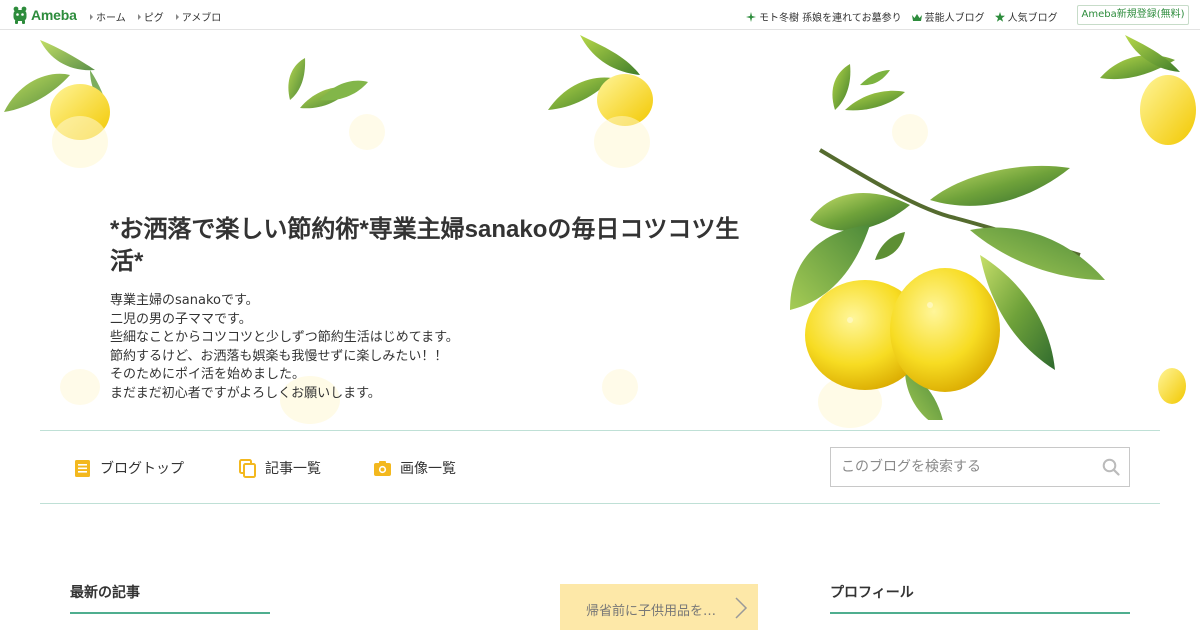 The height and width of the screenshot is (630, 1200). What do you see at coordinates (999, 16) in the screenshot?
I see `star-icon` at bounding box center [999, 16].